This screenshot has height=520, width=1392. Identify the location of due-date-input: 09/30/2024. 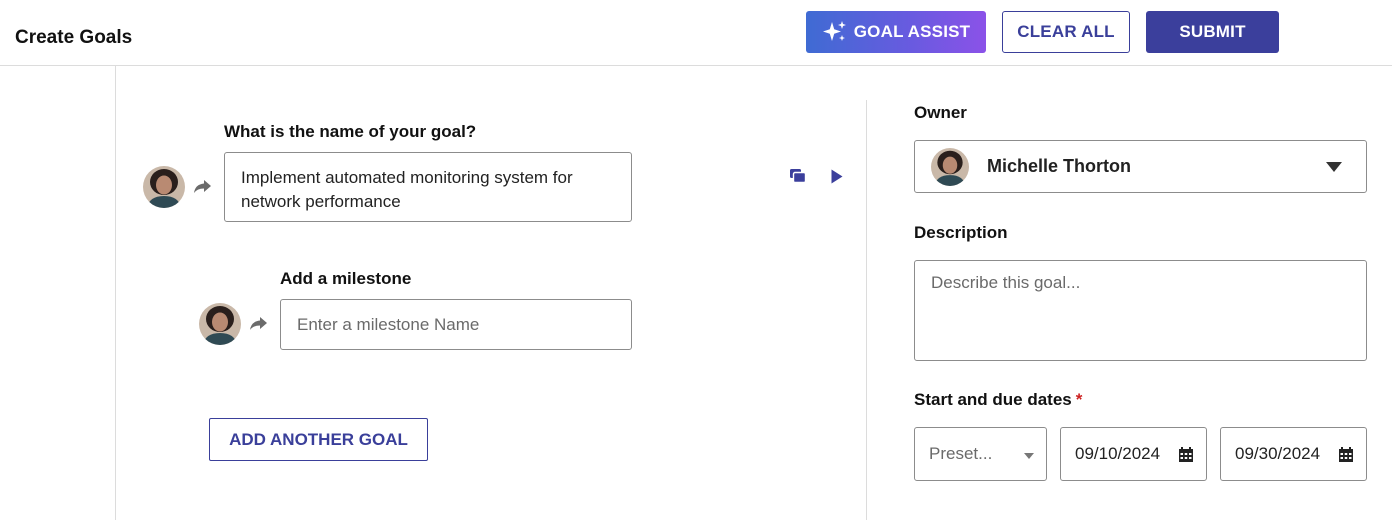
(1293, 454).